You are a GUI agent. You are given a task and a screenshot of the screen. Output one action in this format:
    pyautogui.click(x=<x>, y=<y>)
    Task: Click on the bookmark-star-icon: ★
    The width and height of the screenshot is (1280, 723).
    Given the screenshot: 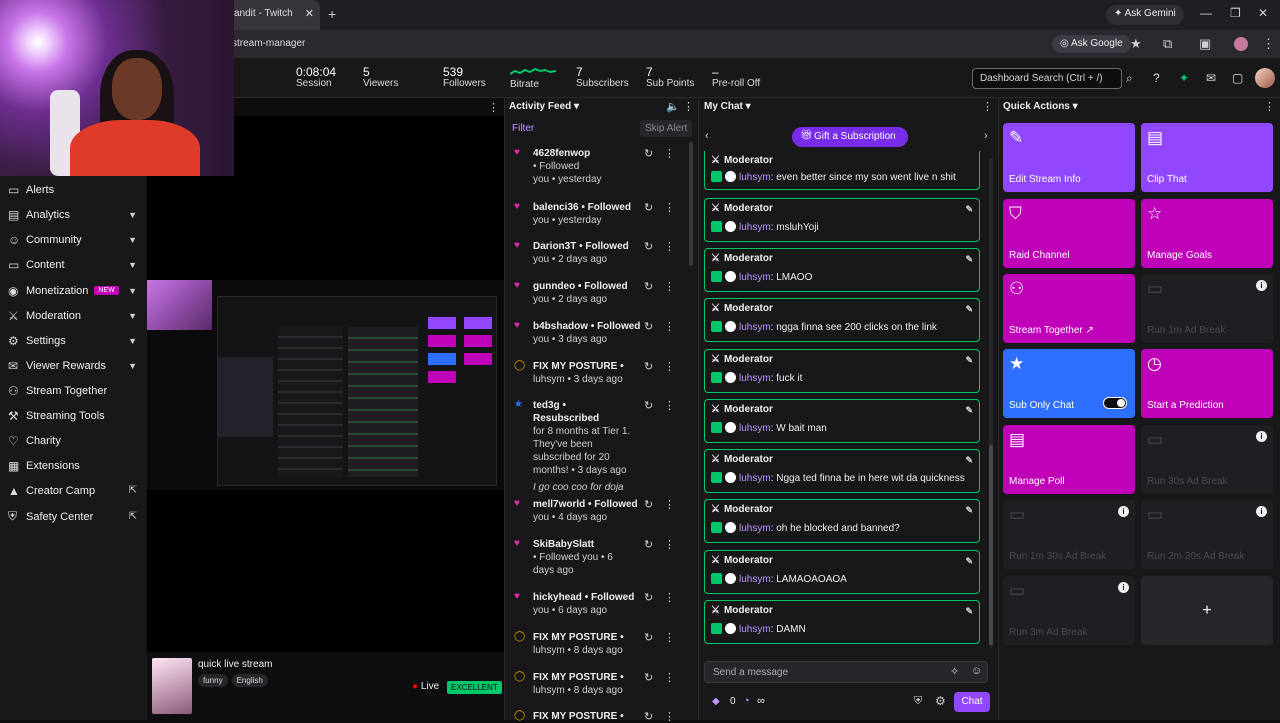 What is the action you would take?
    pyautogui.click(x=1136, y=44)
    